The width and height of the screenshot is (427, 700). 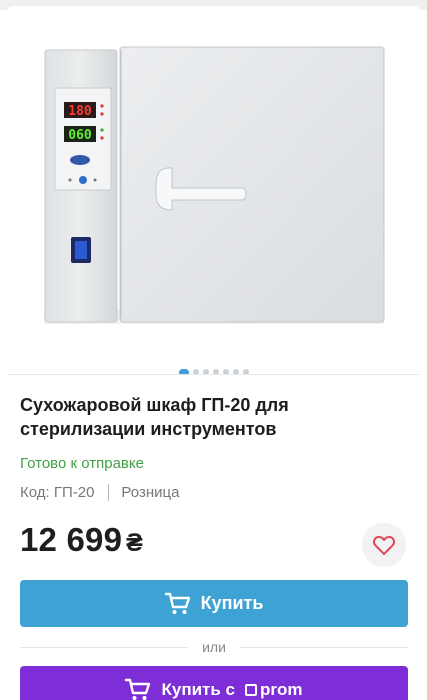 I want to click on prom-brand-label: prom, so click(x=281, y=689).